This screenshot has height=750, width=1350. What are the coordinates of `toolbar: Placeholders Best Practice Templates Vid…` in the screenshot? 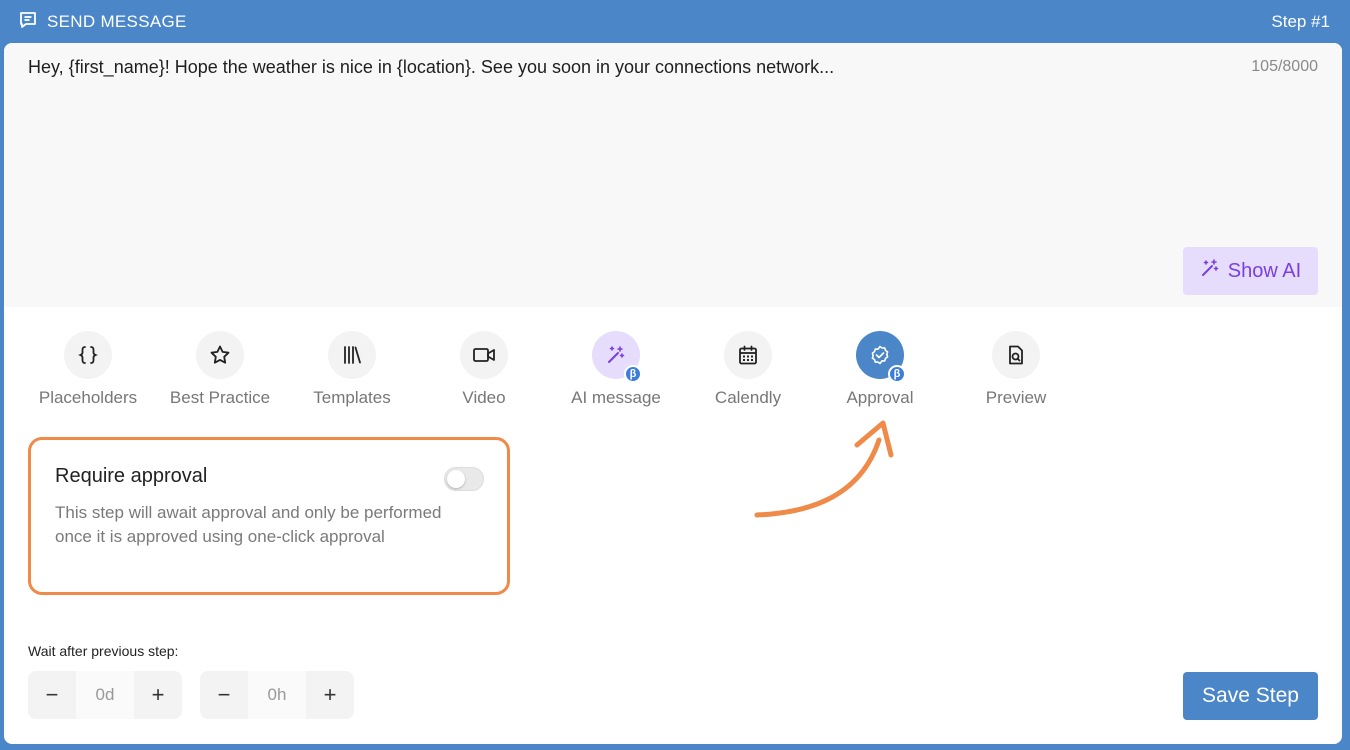 It's located at (554, 371).